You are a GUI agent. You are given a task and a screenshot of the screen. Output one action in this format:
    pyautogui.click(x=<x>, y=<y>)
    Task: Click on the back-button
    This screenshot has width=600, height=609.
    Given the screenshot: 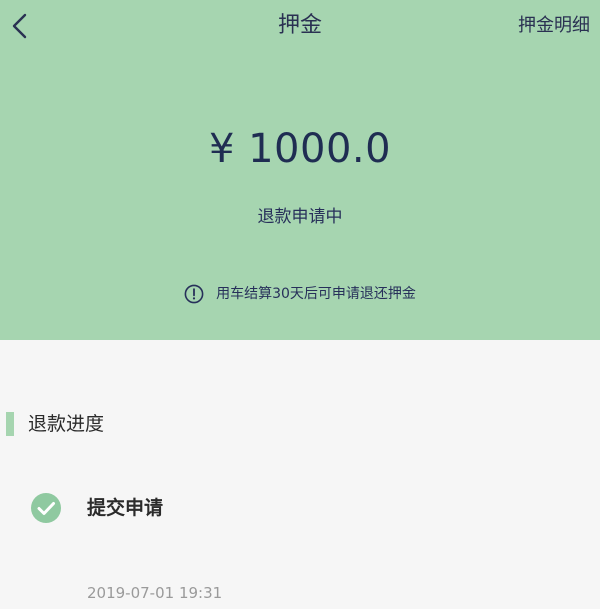 What is the action you would take?
    pyautogui.click(x=21, y=26)
    